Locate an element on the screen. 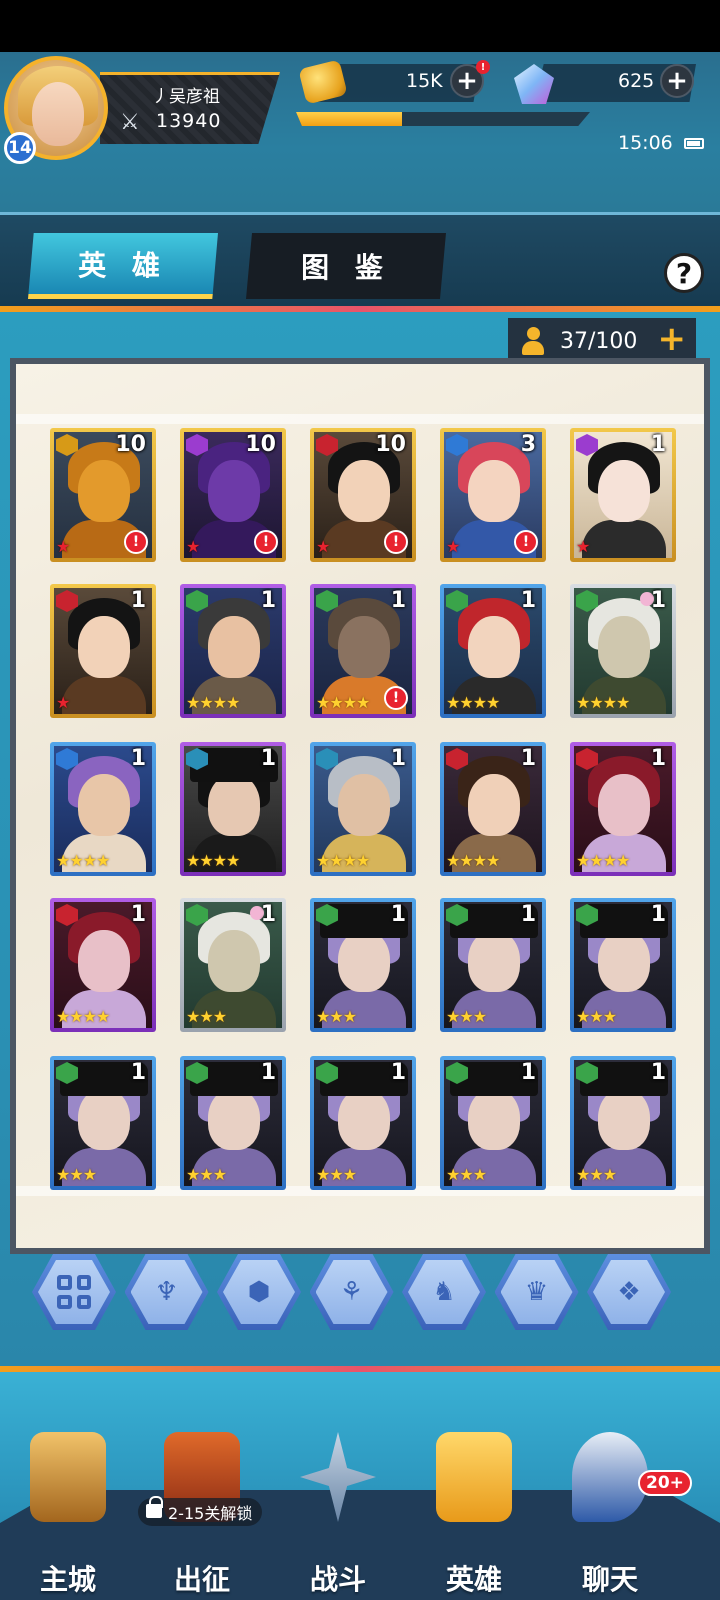  hero-card: 3 ★! is located at coordinates (493, 495).